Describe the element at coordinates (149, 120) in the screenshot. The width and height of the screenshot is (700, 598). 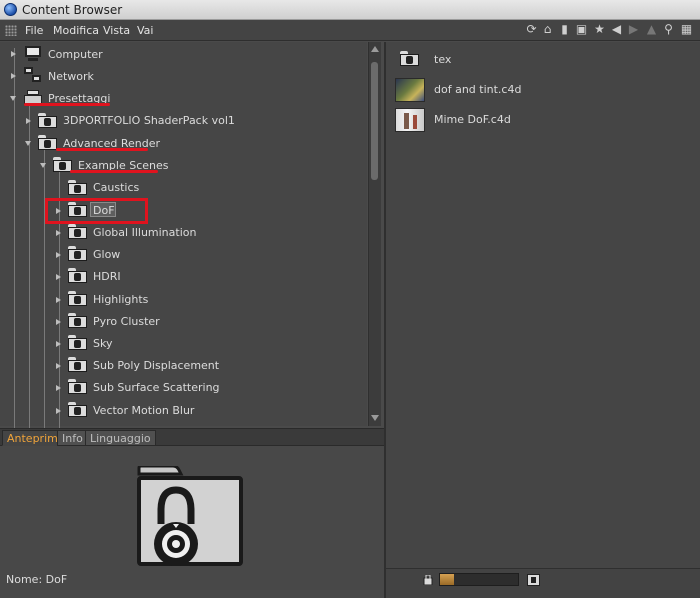
I see `tree-item-3dportfolio: 3DPORTFOLIO ShaderPack vol1` at that location.